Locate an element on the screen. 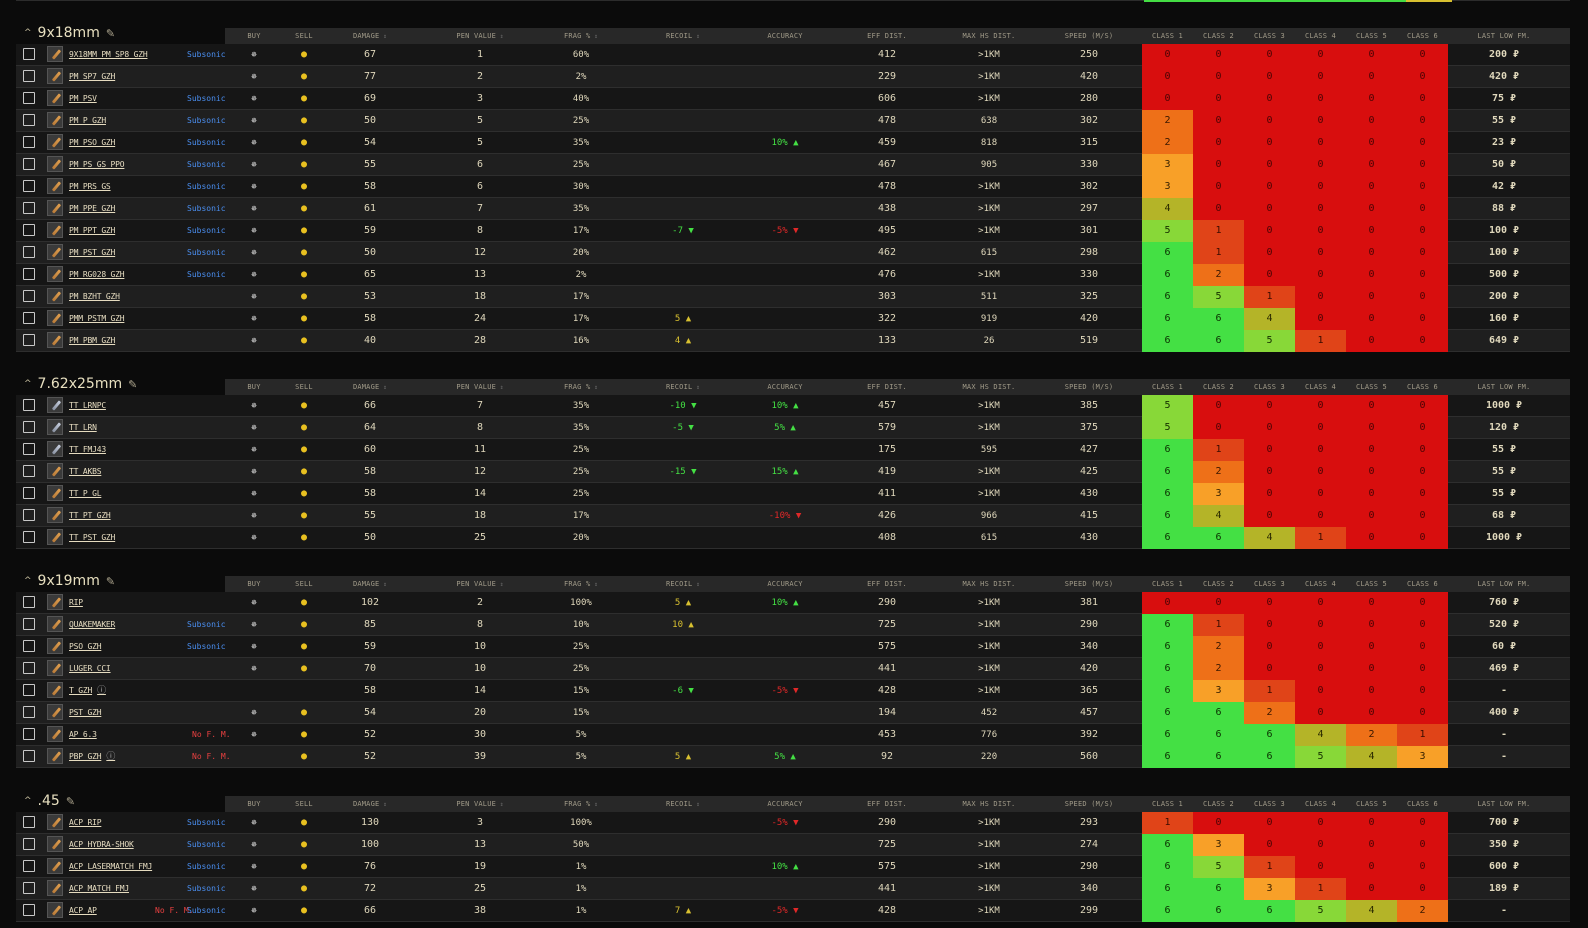  ammo-name-link: ACP RIP is located at coordinates (85, 823).